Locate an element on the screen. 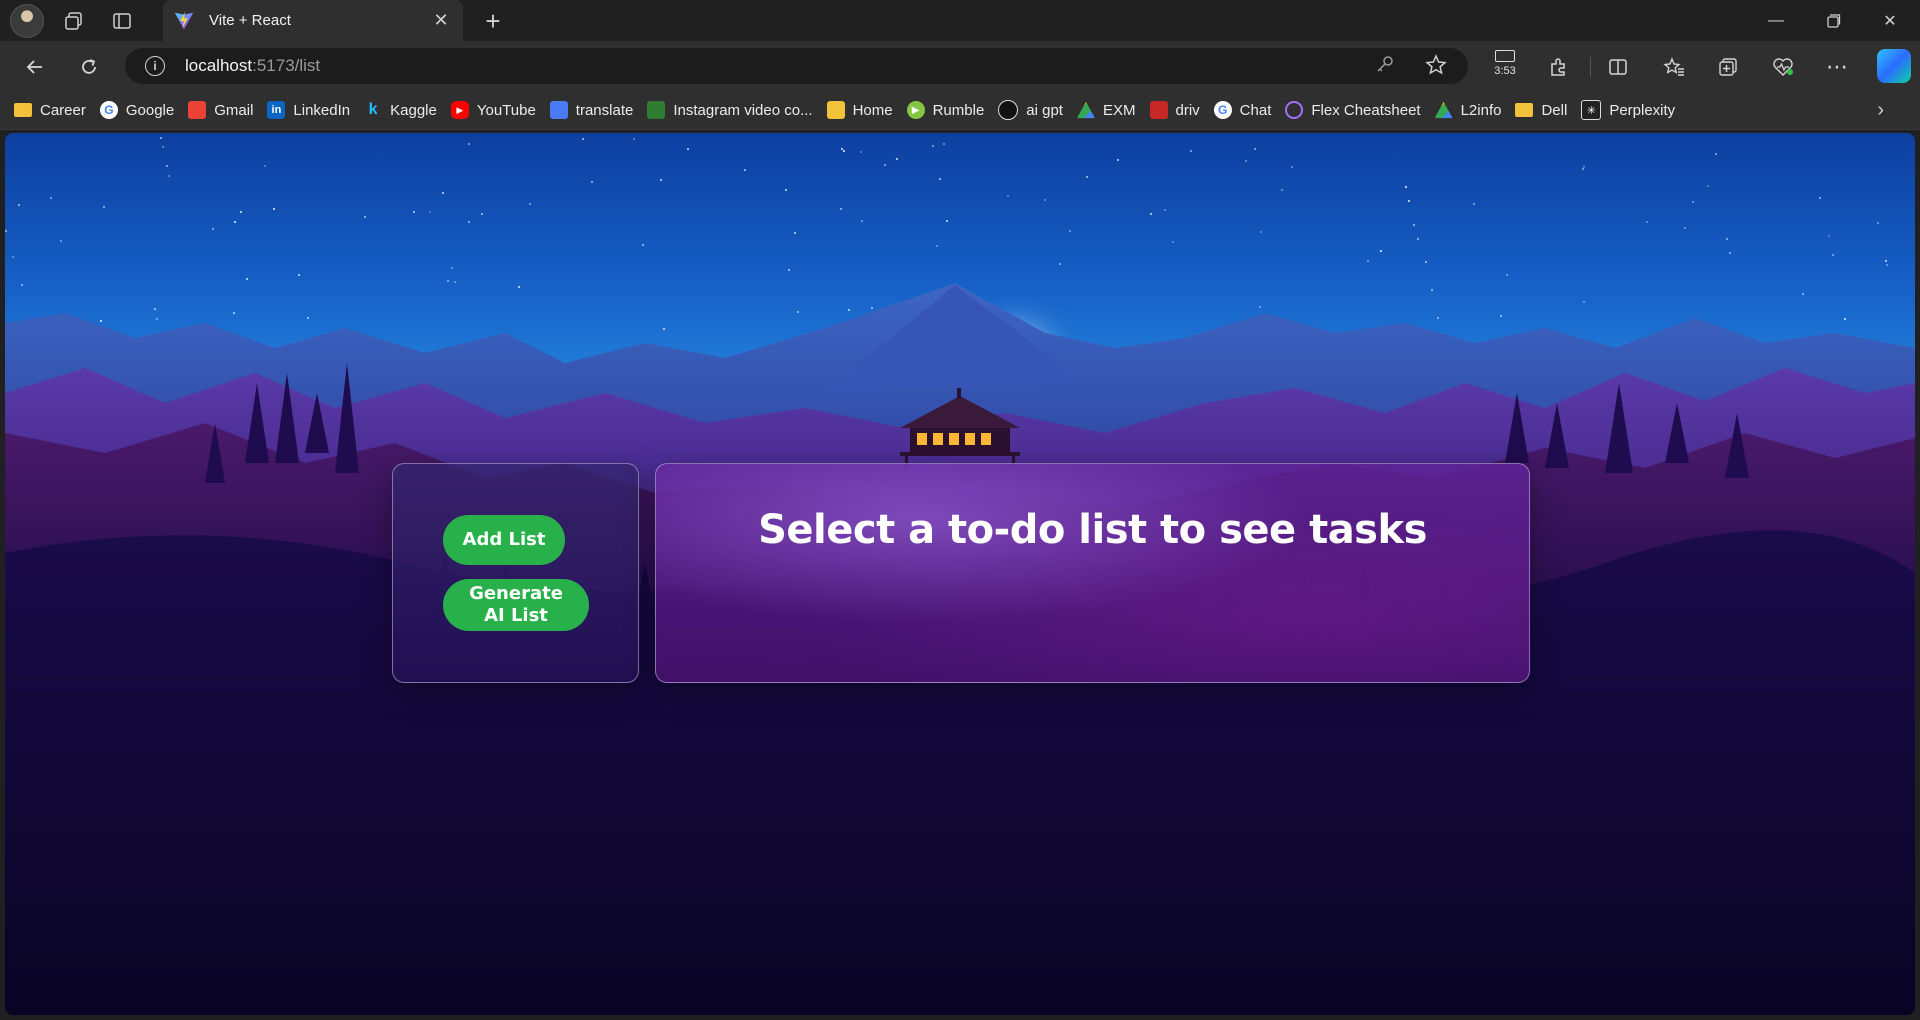 This screenshot has width=1920, height=1020. extensions-icon is located at coordinates (1558, 67).